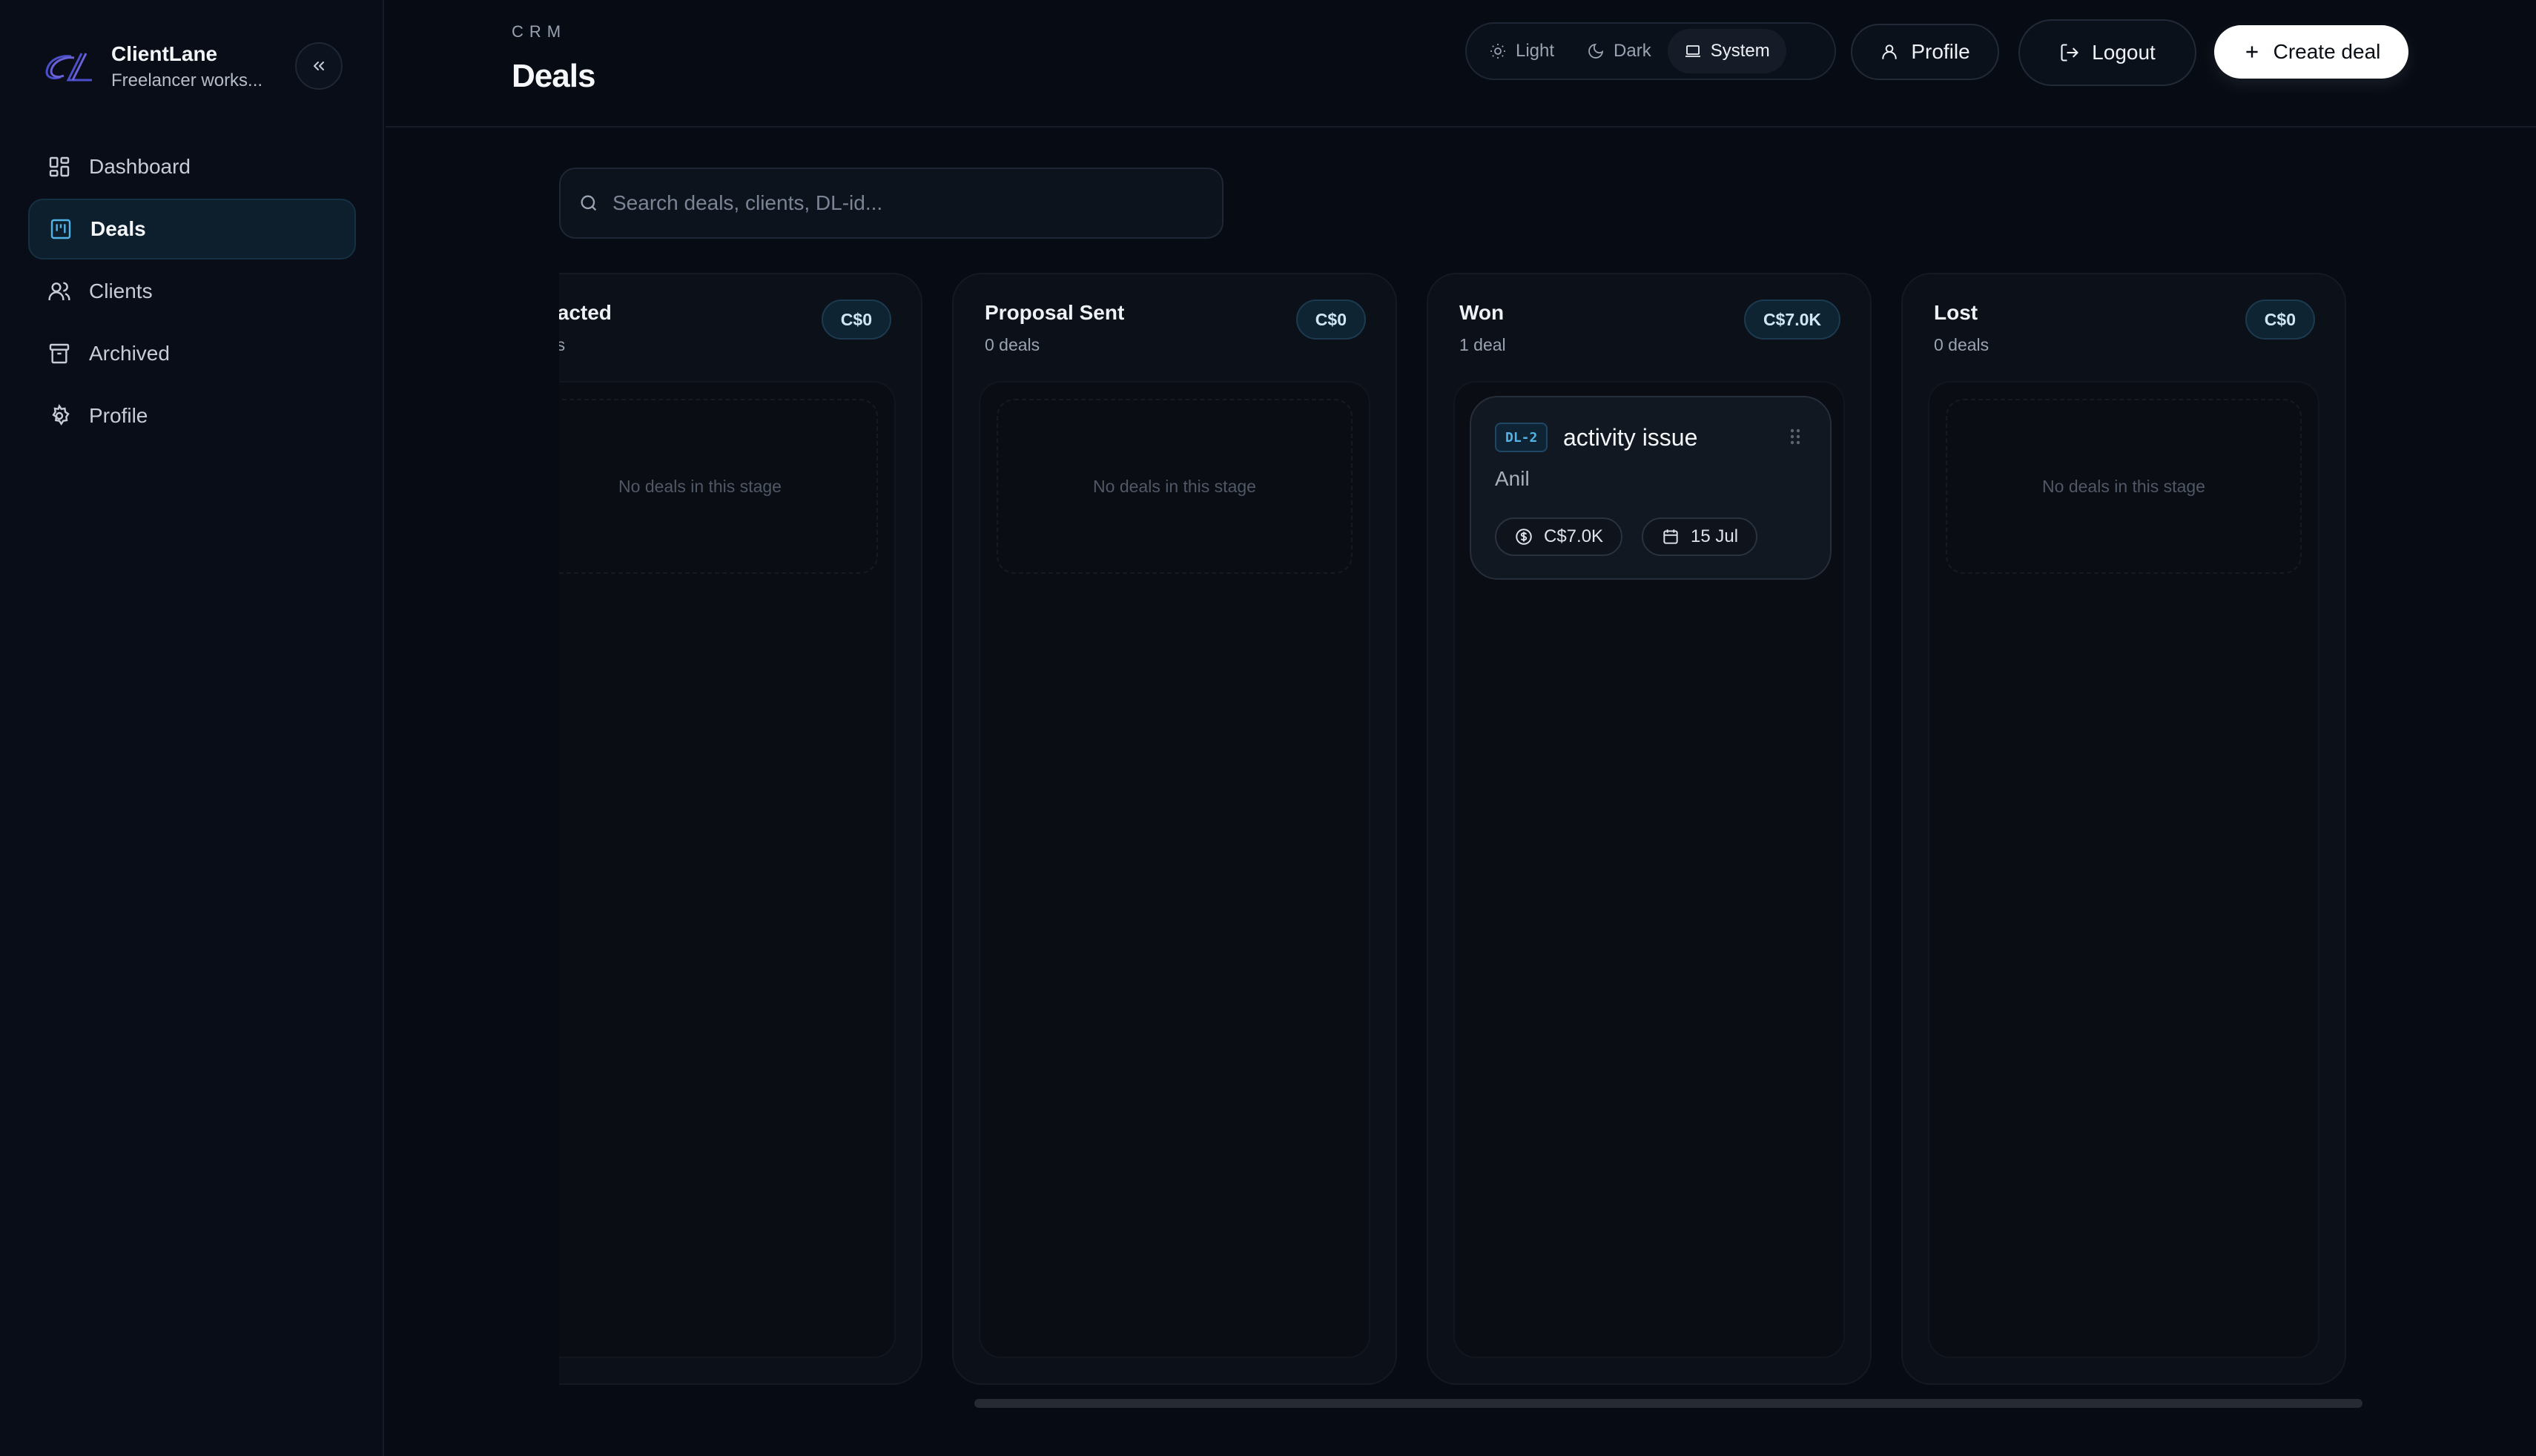 This screenshot has height=1456, width=2536. What do you see at coordinates (1692, 51) in the screenshot?
I see `laptop-icon` at bounding box center [1692, 51].